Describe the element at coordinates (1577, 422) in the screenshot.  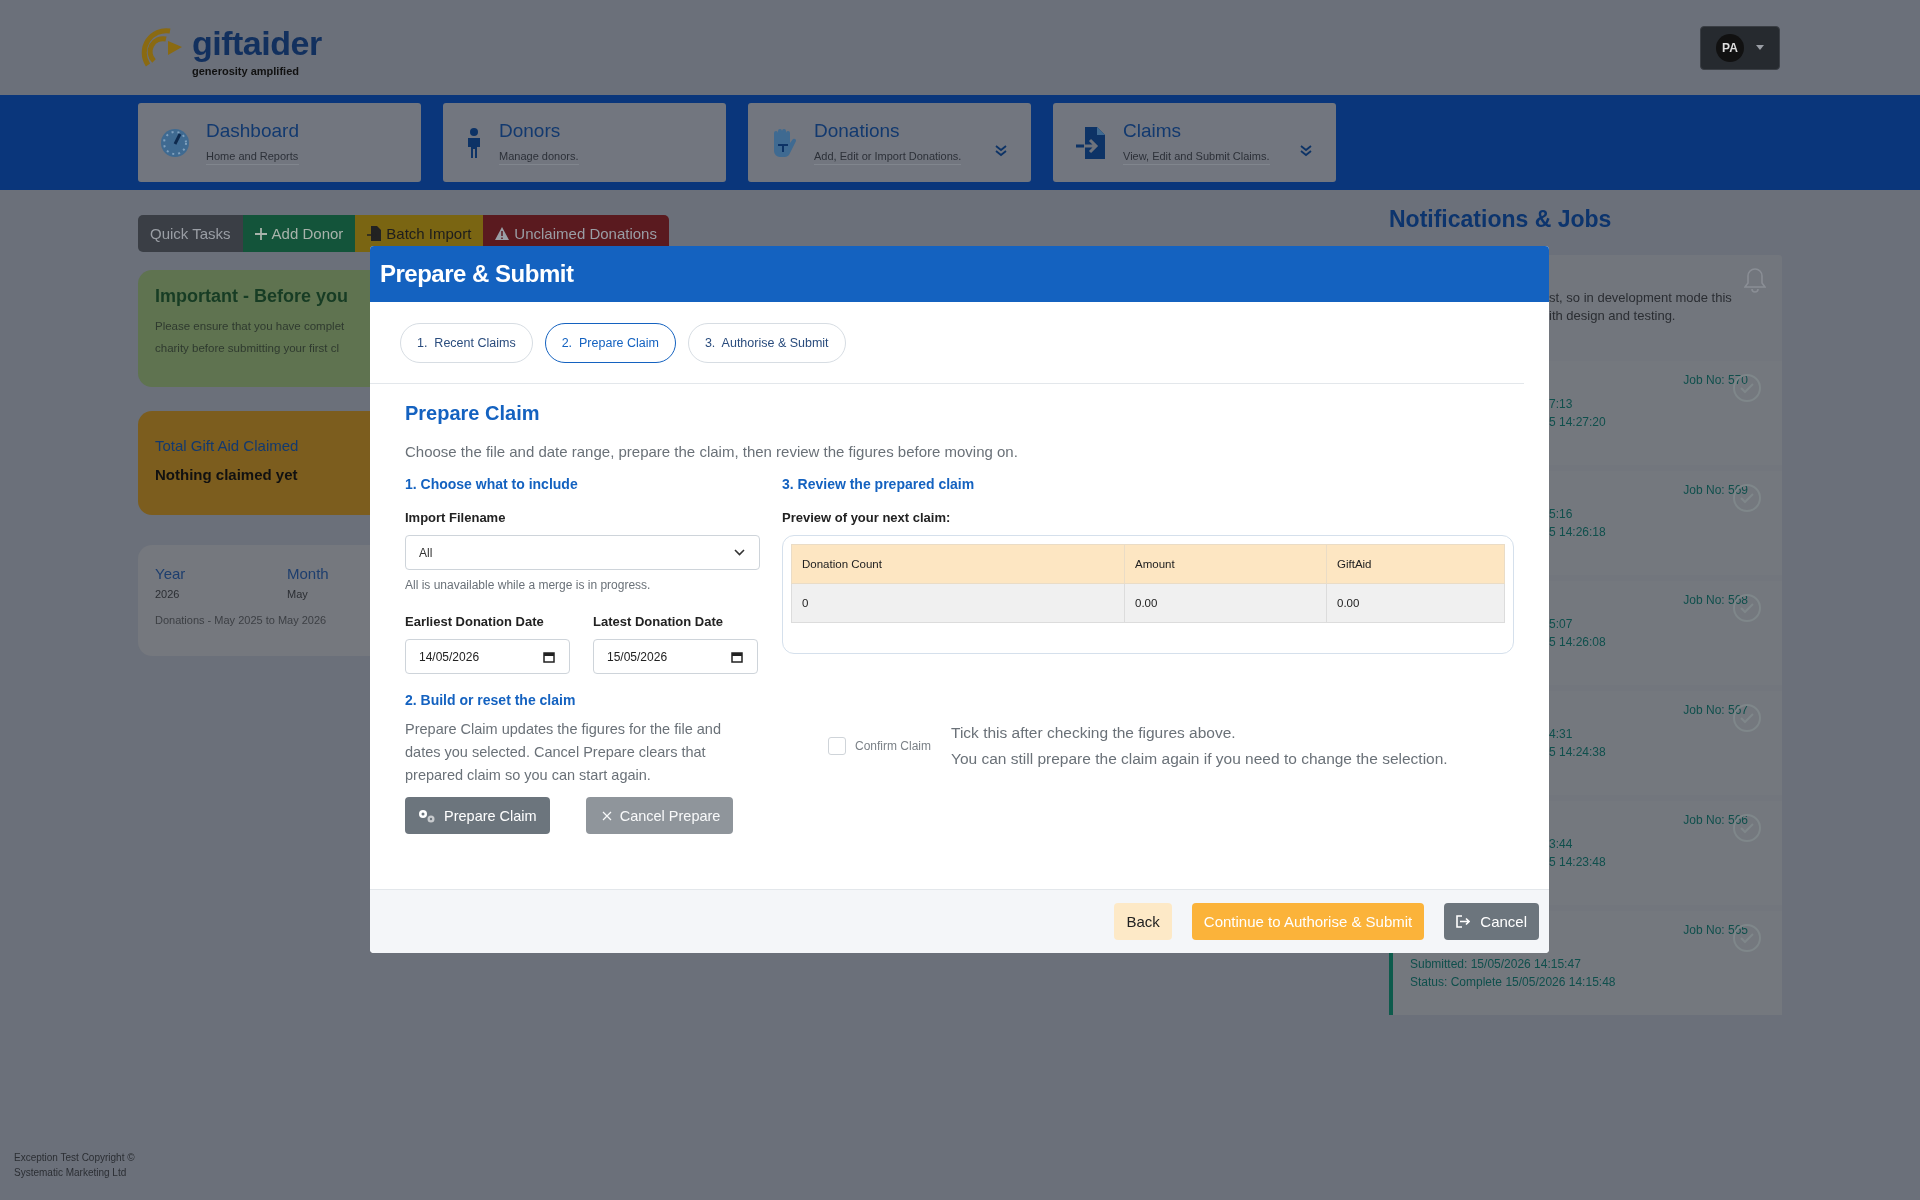
I see `job-detail: 5 14:27:20` at that location.